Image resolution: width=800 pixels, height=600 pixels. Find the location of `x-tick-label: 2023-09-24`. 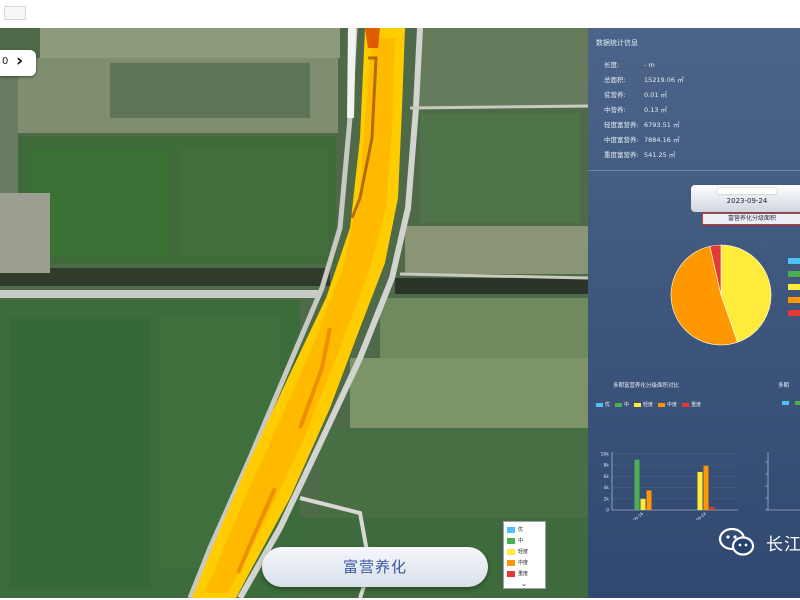

x-tick-label: 2023-09-24 is located at coordinates (696, 515).